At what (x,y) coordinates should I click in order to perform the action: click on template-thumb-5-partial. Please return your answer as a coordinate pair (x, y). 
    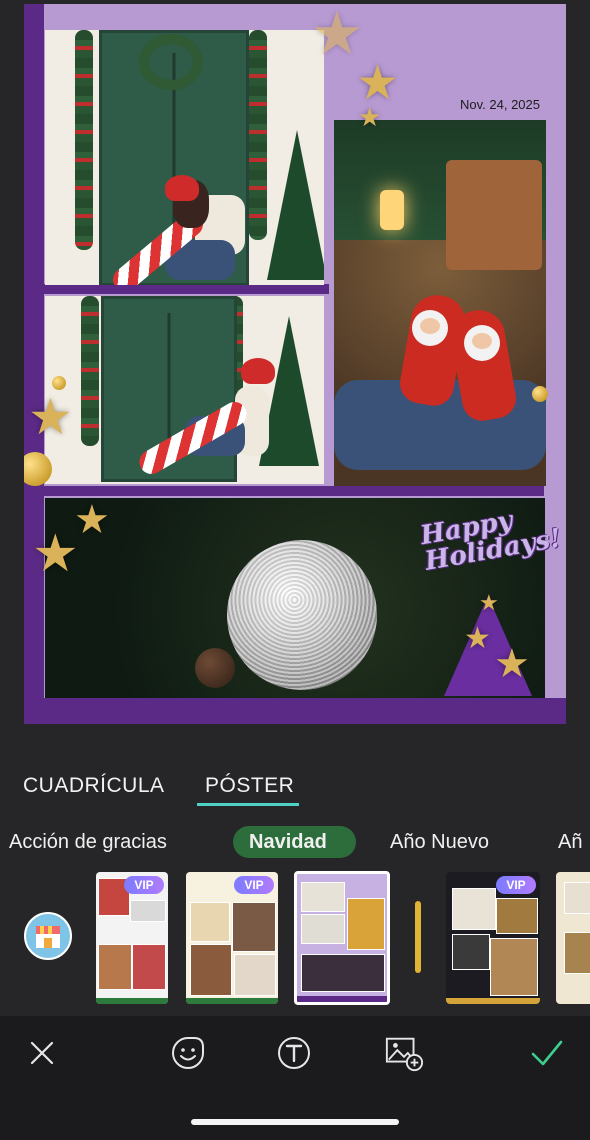
    Looking at the image, I should click on (573, 938).